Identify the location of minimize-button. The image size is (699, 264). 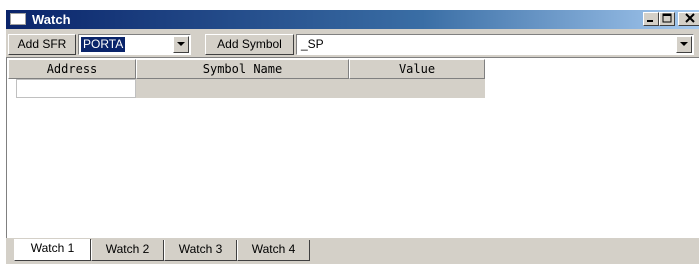
(651, 19).